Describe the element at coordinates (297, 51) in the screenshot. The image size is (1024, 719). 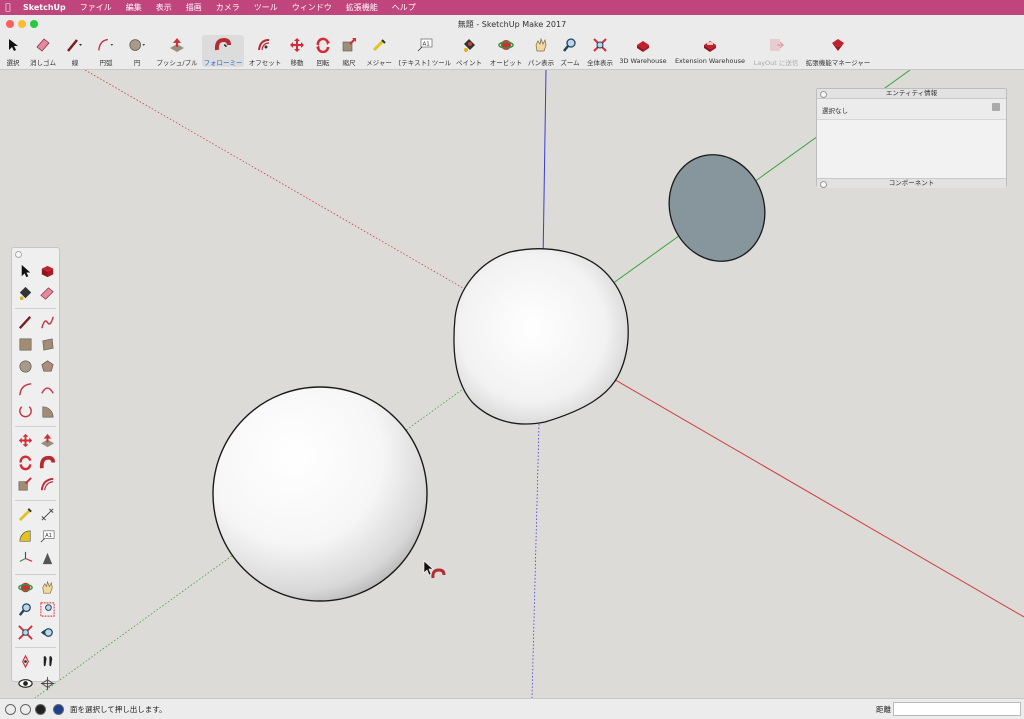
I see `toolbar-move-button: 移動` at that location.